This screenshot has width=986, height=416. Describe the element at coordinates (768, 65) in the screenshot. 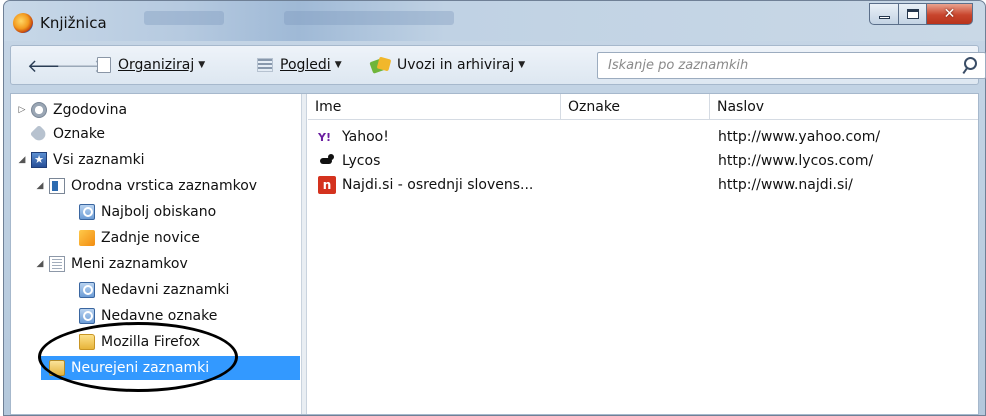

I see `search-input` at that location.